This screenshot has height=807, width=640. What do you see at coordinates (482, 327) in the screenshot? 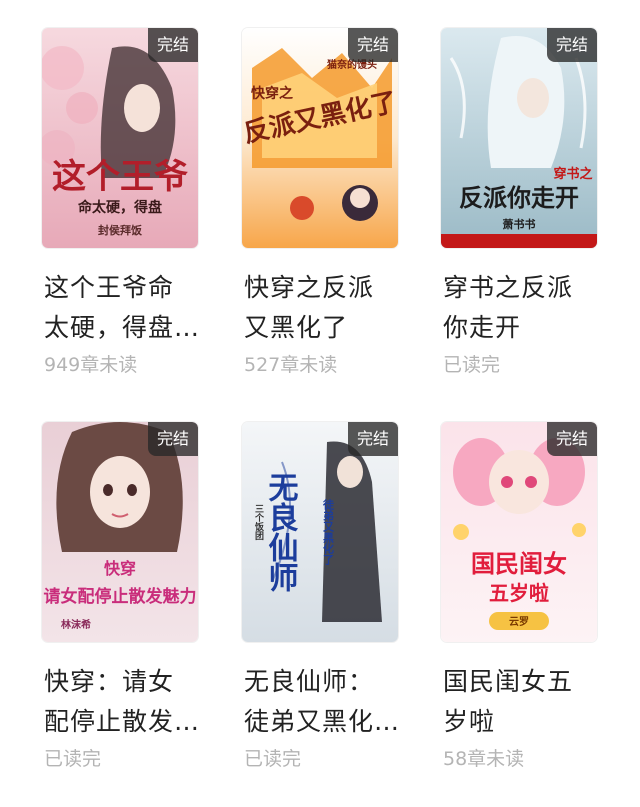
I see `book-title-line2: 你走开` at bounding box center [482, 327].